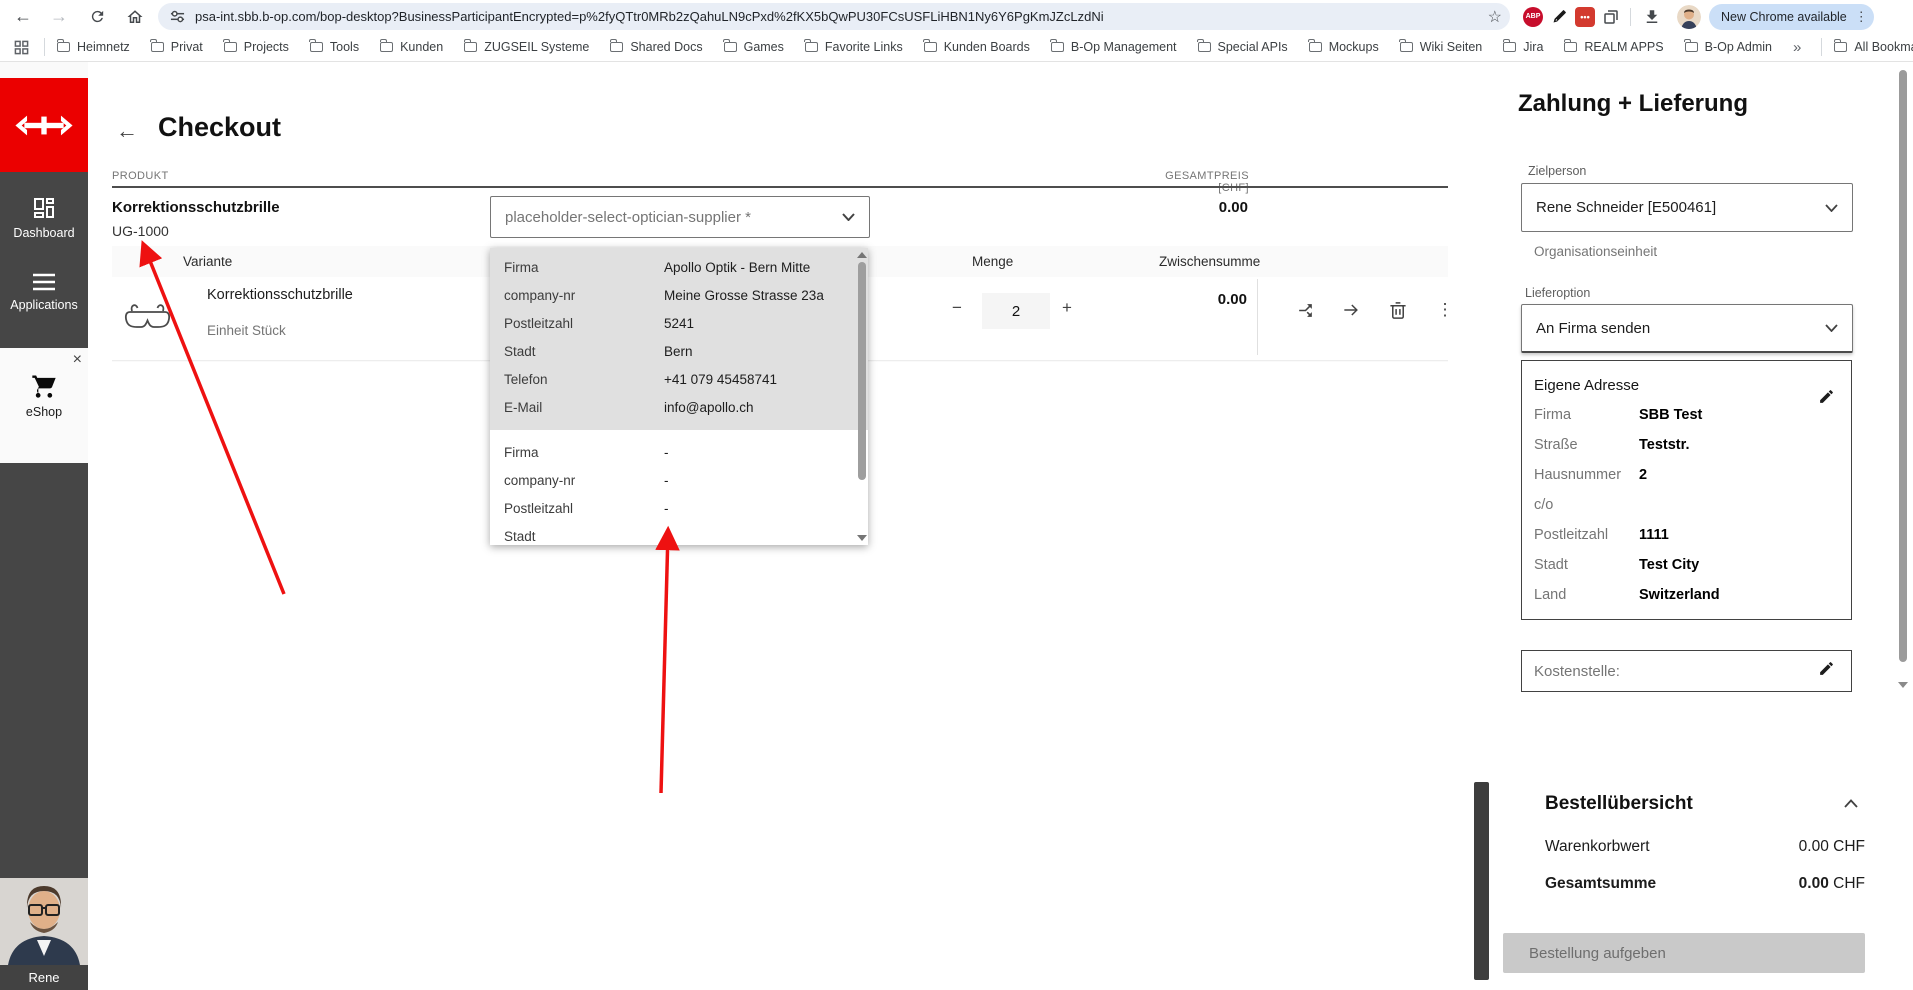  Describe the element at coordinates (1633, 103) in the screenshot. I see `payment-panel-title: Zahlung + Lieferung` at that location.